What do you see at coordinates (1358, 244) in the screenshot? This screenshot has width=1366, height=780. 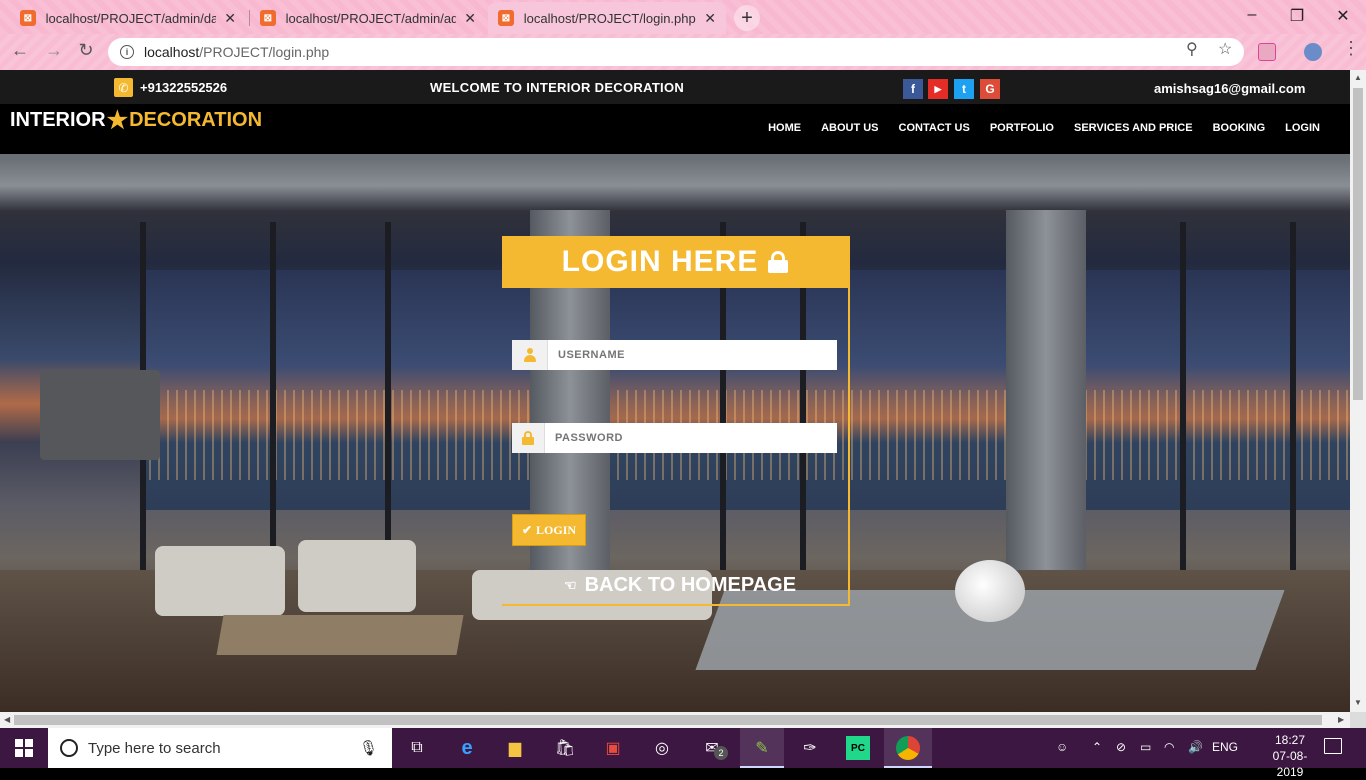 I see `vertical-scroll-thumb` at bounding box center [1358, 244].